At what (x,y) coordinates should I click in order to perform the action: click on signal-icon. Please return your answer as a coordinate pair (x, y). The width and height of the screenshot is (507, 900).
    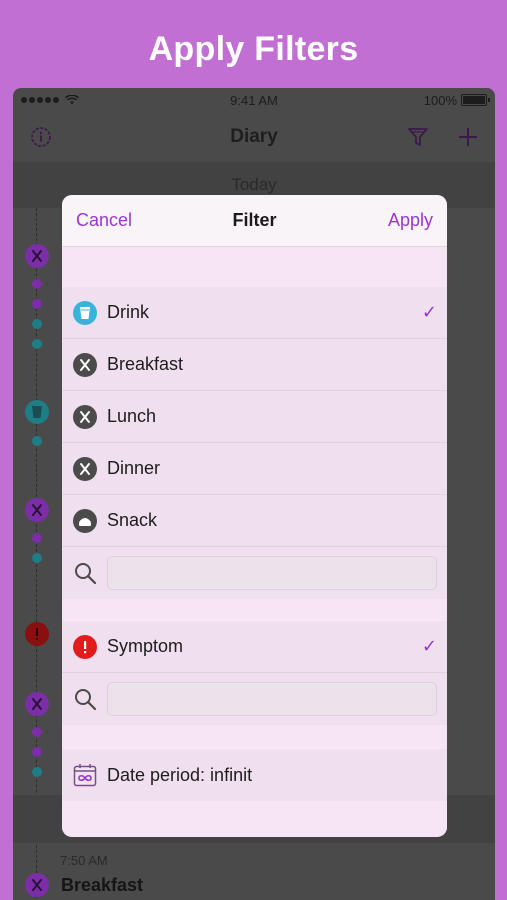
    Looking at the image, I should click on (40, 100).